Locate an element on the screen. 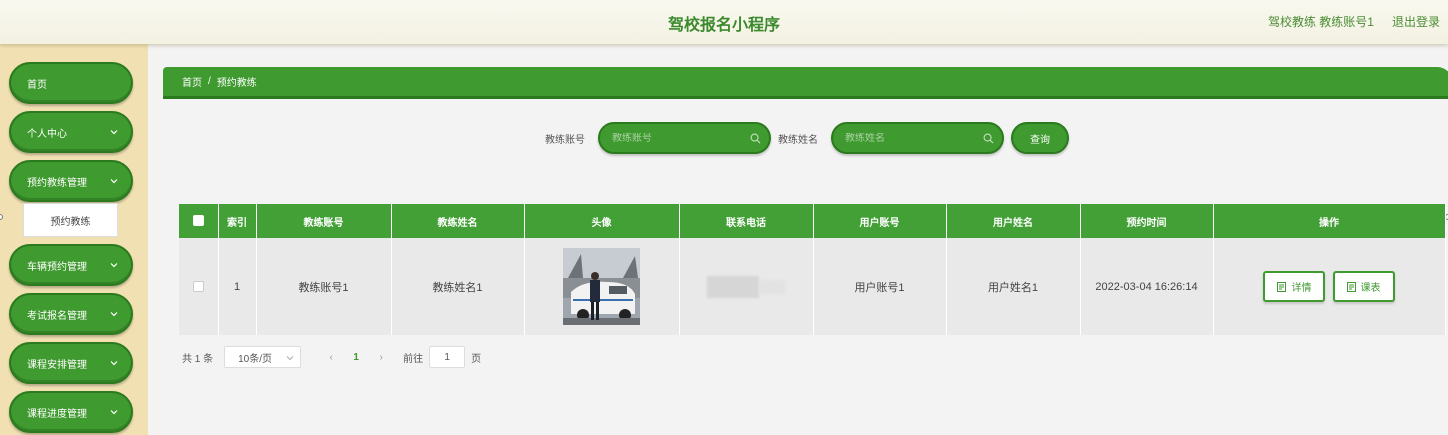 The height and width of the screenshot is (435, 1448). select-all-checkbox is located at coordinates (198, 221).